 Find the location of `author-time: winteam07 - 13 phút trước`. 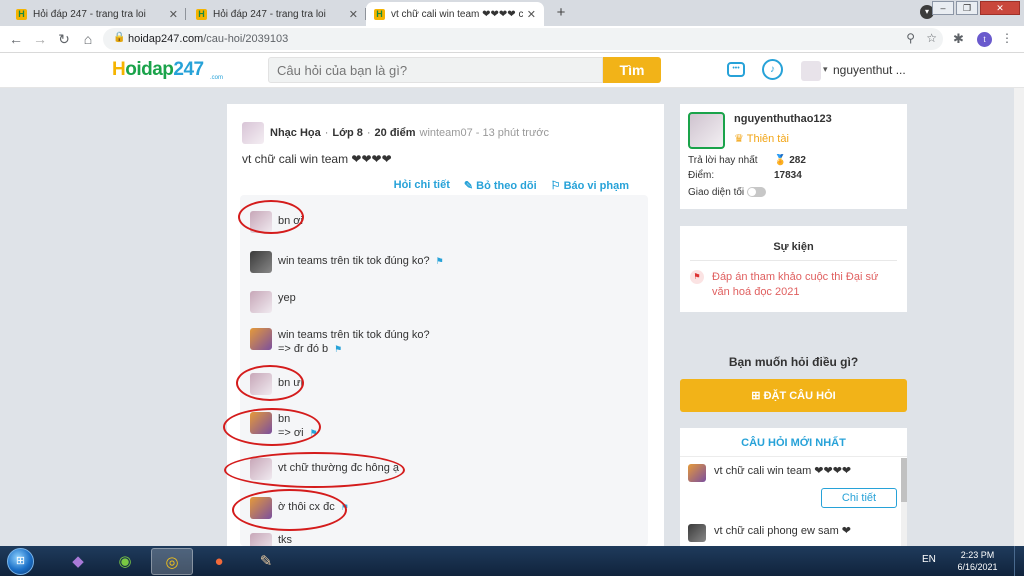

author-time: winteam07 - 13 phút trước is located at coordinates (484, 133).